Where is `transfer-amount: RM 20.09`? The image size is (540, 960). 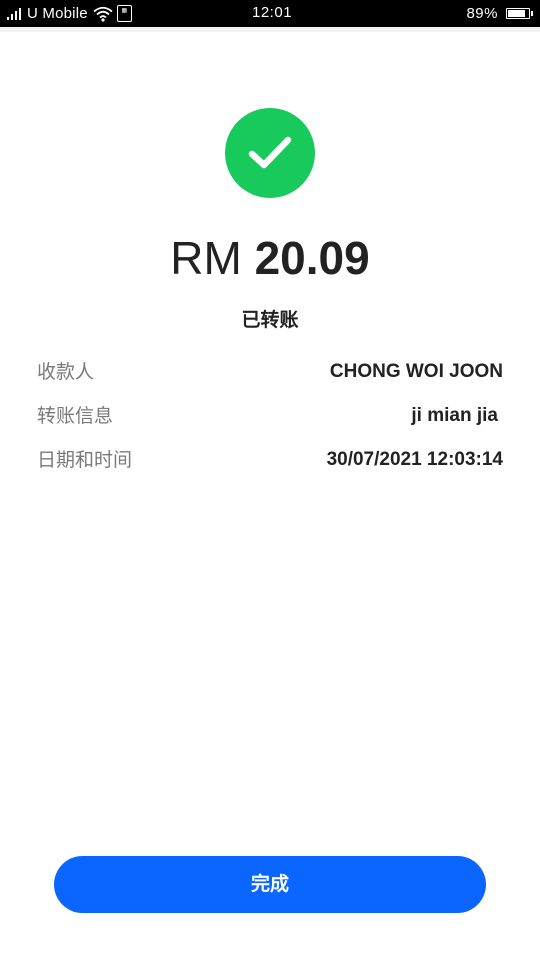
transfer-amount: RM 20.09 is located at coordinates (270, 258).